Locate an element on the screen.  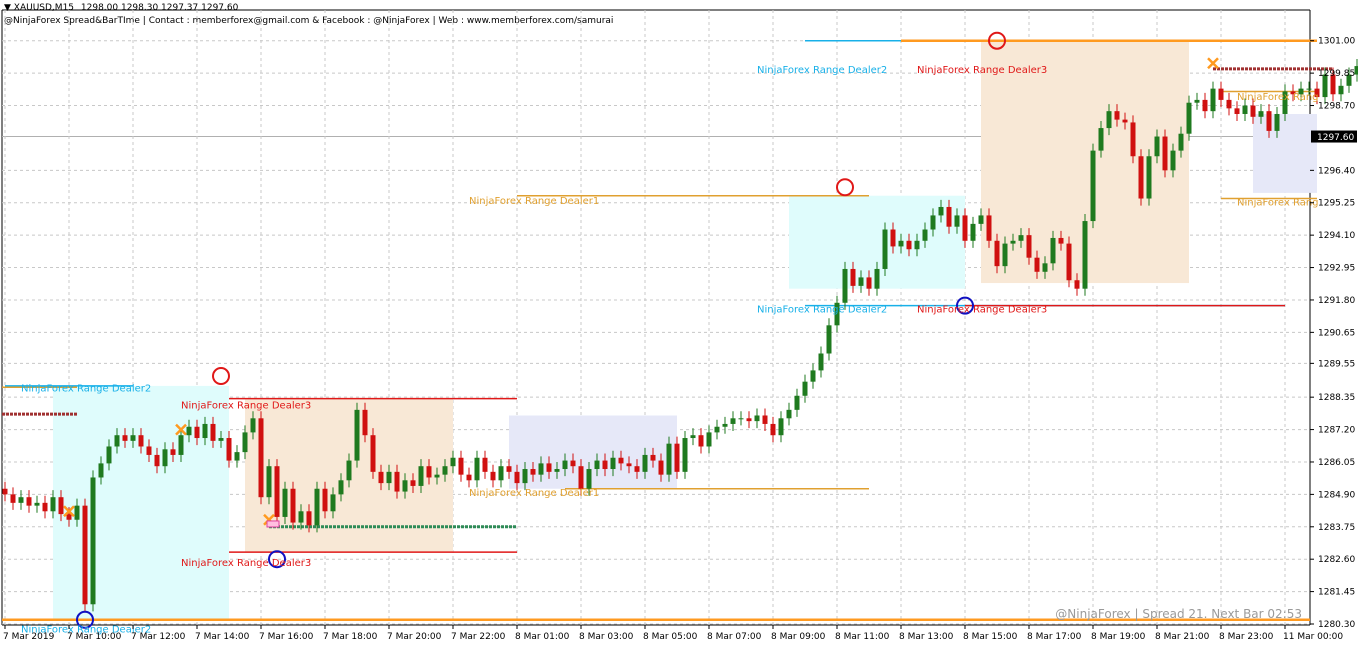
price-tick-label: 1298.70 is located at coordinates (1336, 107).